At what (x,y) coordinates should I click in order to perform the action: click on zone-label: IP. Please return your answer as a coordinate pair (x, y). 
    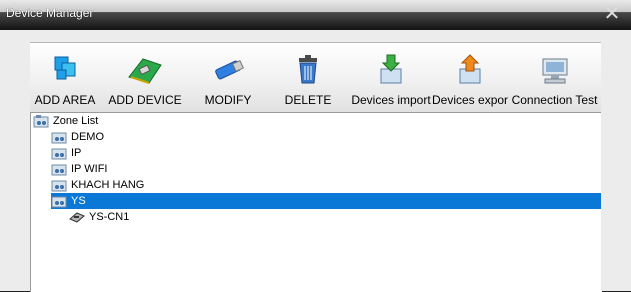
    Looking at the image, I should click on (76, 153).